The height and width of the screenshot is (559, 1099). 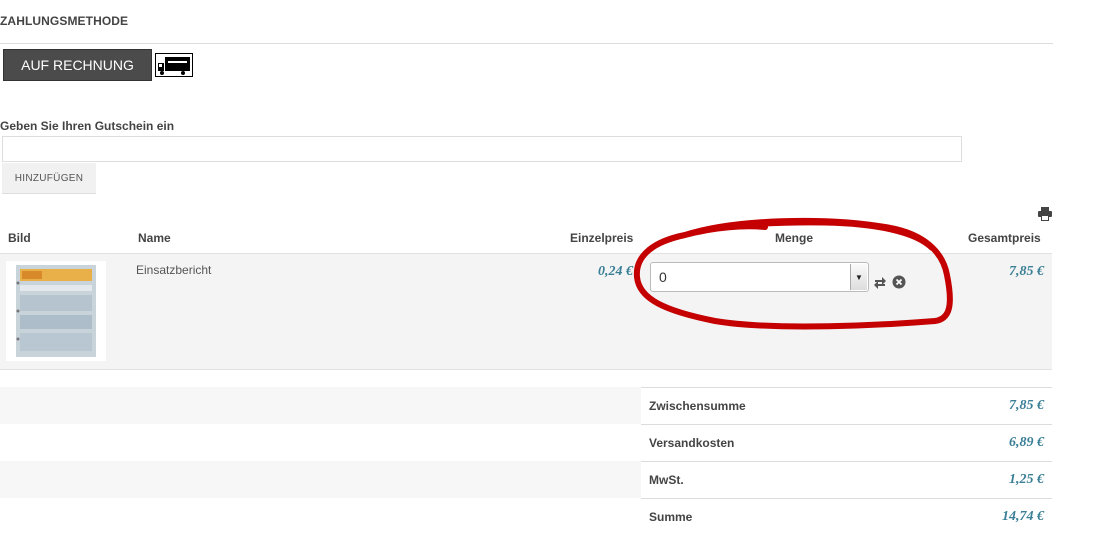 I want to click on payment-method-button: AUF RECHNUNG, so click(x=77, y=65).